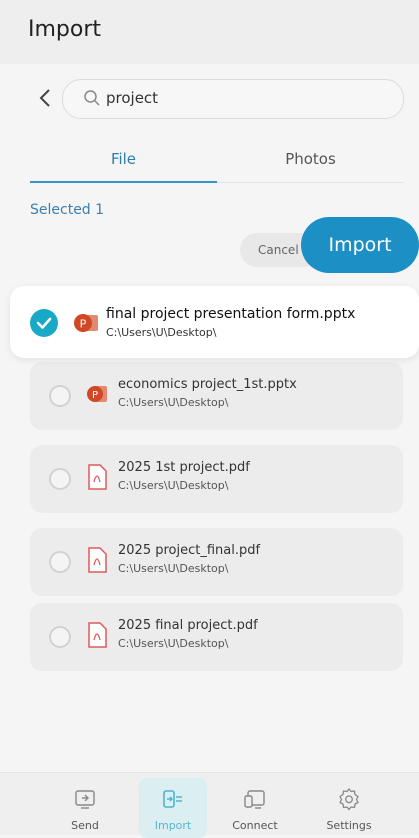 The image size is (419, 838). Describe the element at coordinates (46, 98) in the screenshot. I see `back-arrow-icon` at that location.